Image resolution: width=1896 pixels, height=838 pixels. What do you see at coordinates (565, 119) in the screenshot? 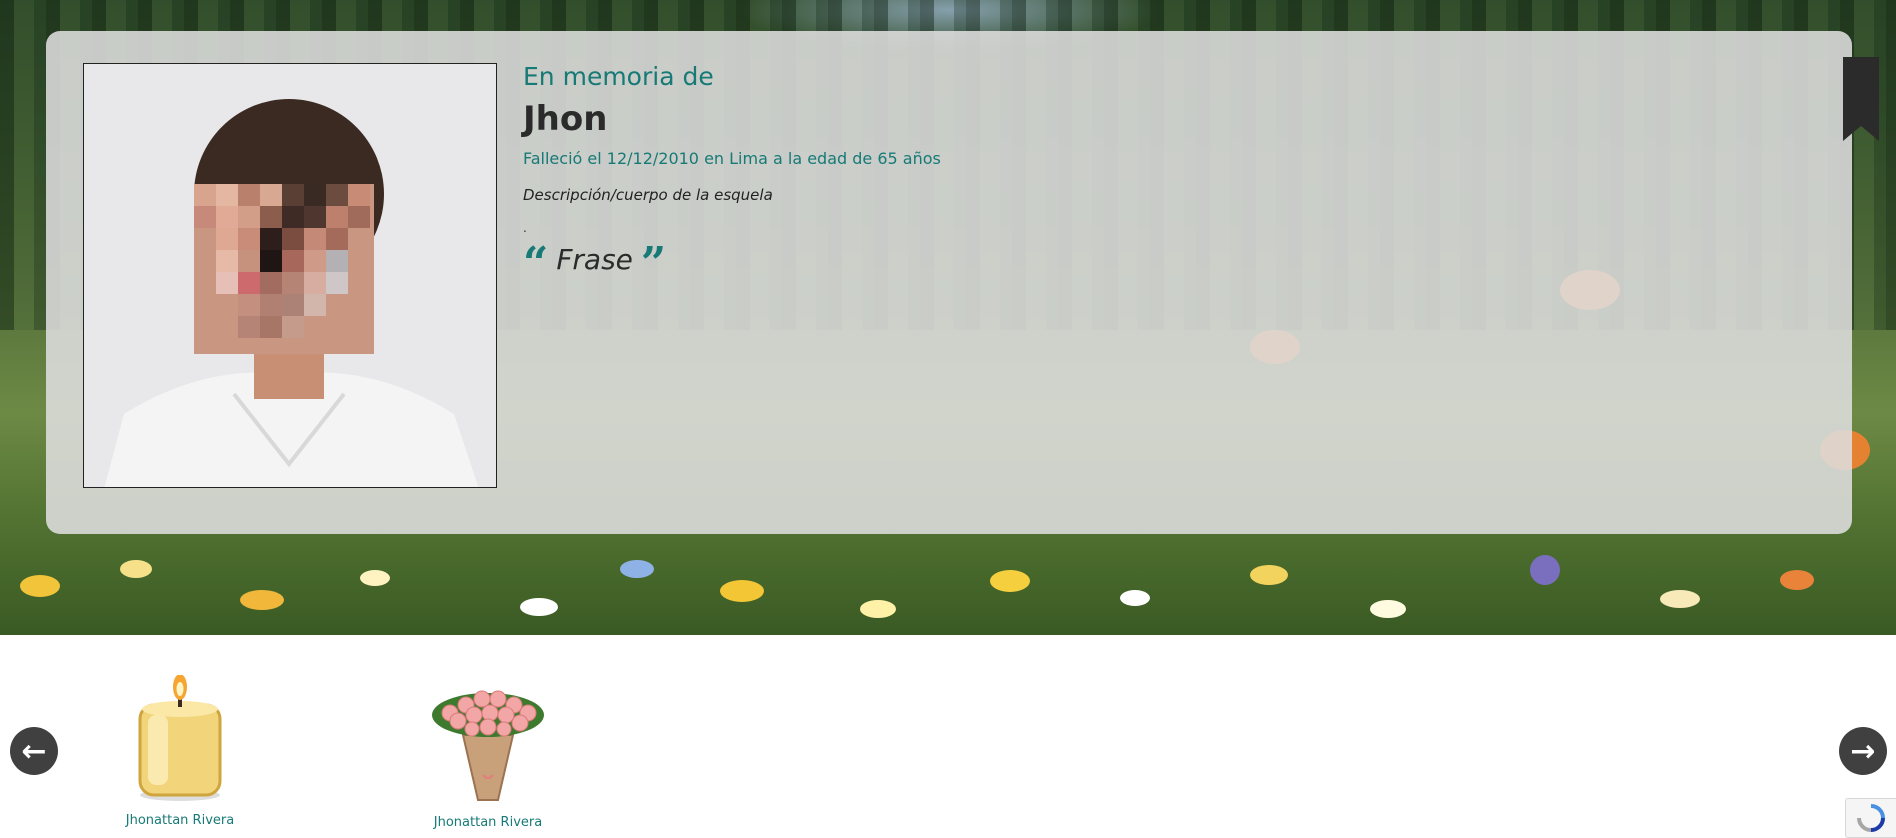
I see `deceased-name: Jhon` at bounding box center [565, 119].